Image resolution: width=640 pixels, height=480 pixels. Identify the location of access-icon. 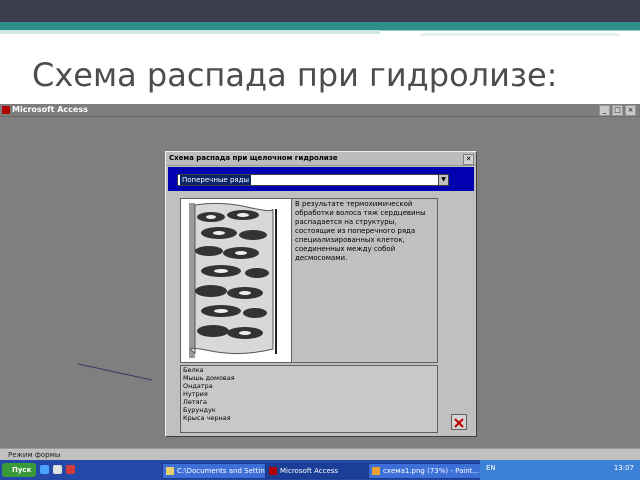
(273, 471).